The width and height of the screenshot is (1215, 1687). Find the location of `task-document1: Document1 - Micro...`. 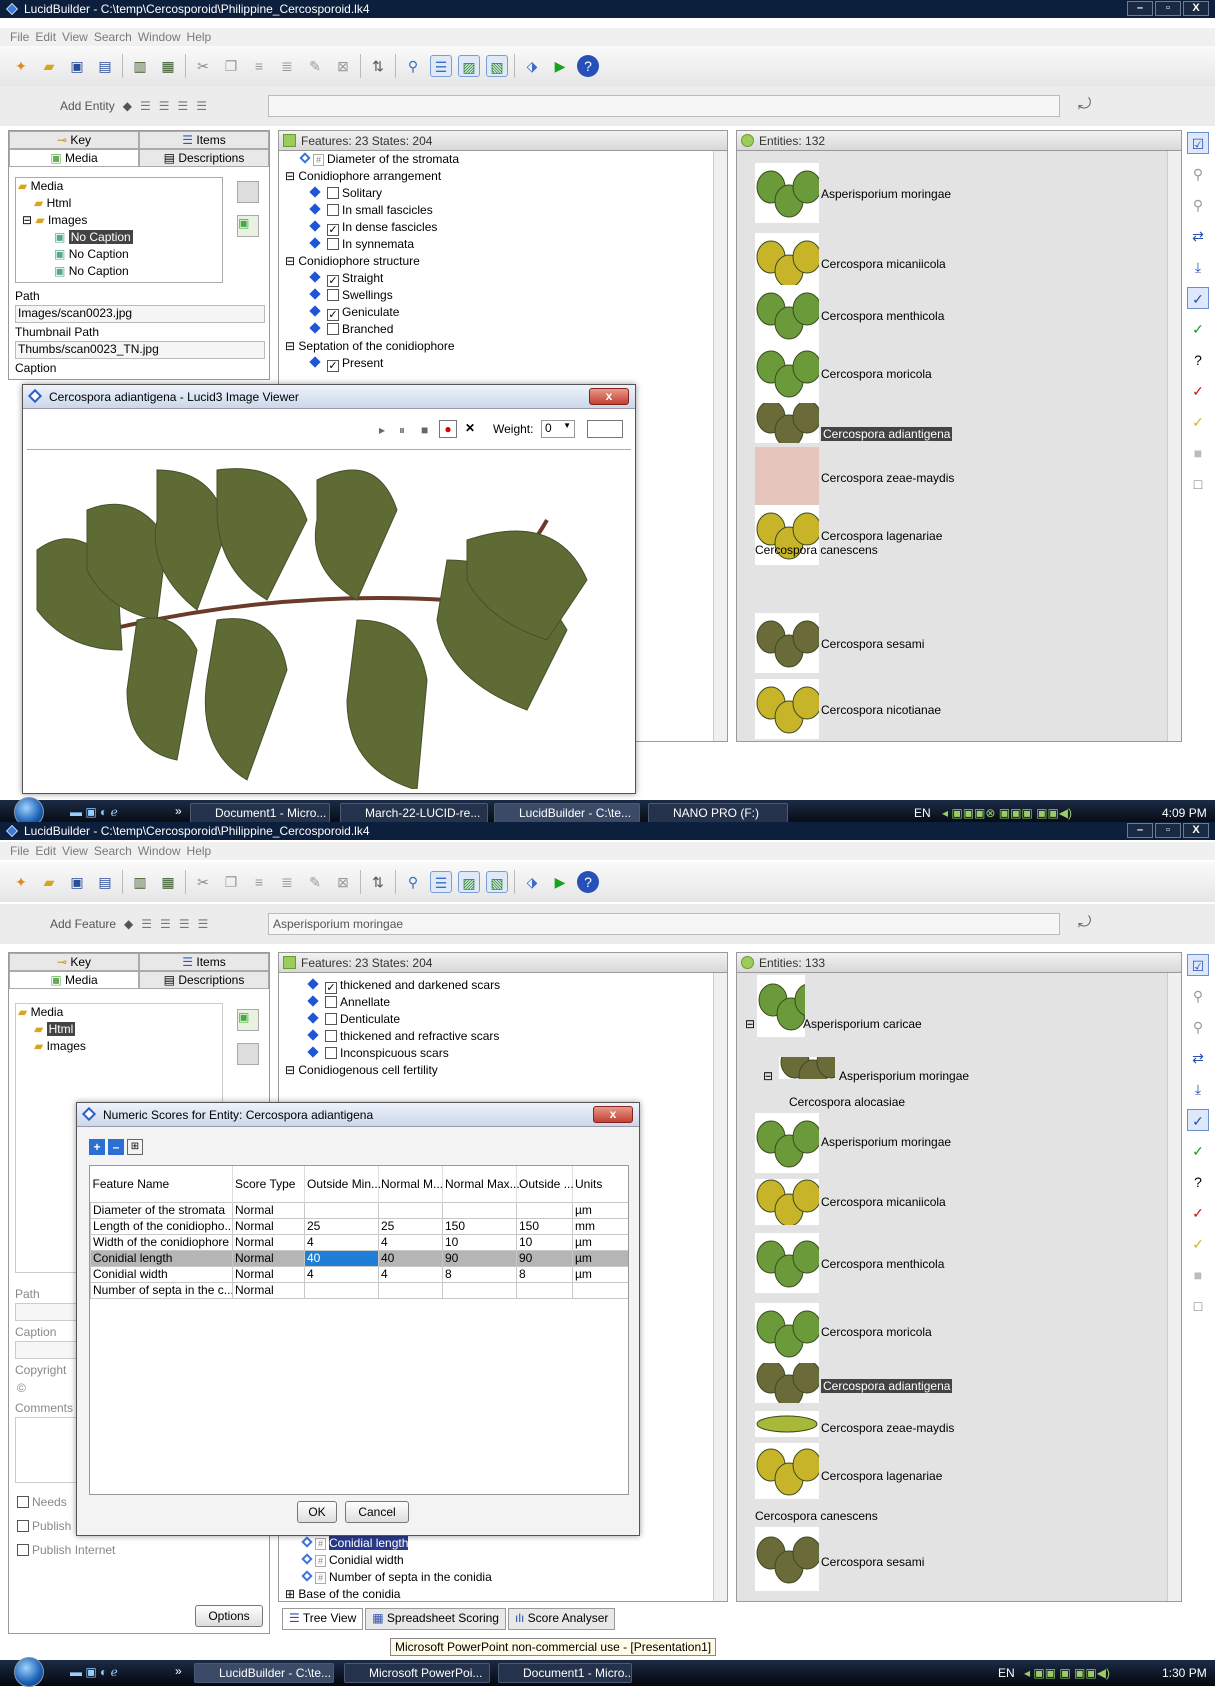

task-document1: Document1 - Micro... is located at coordinates (260, 813).